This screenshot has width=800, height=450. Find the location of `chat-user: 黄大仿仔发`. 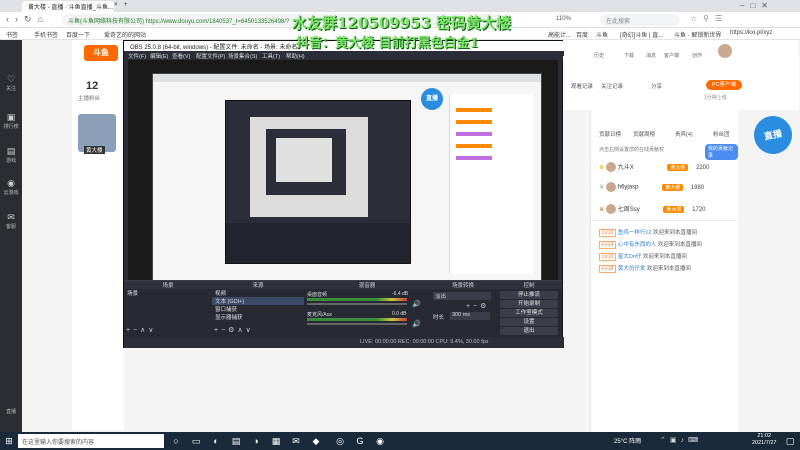

chat-user: 黄大仿仔发 is located at coordinates (632, 269).